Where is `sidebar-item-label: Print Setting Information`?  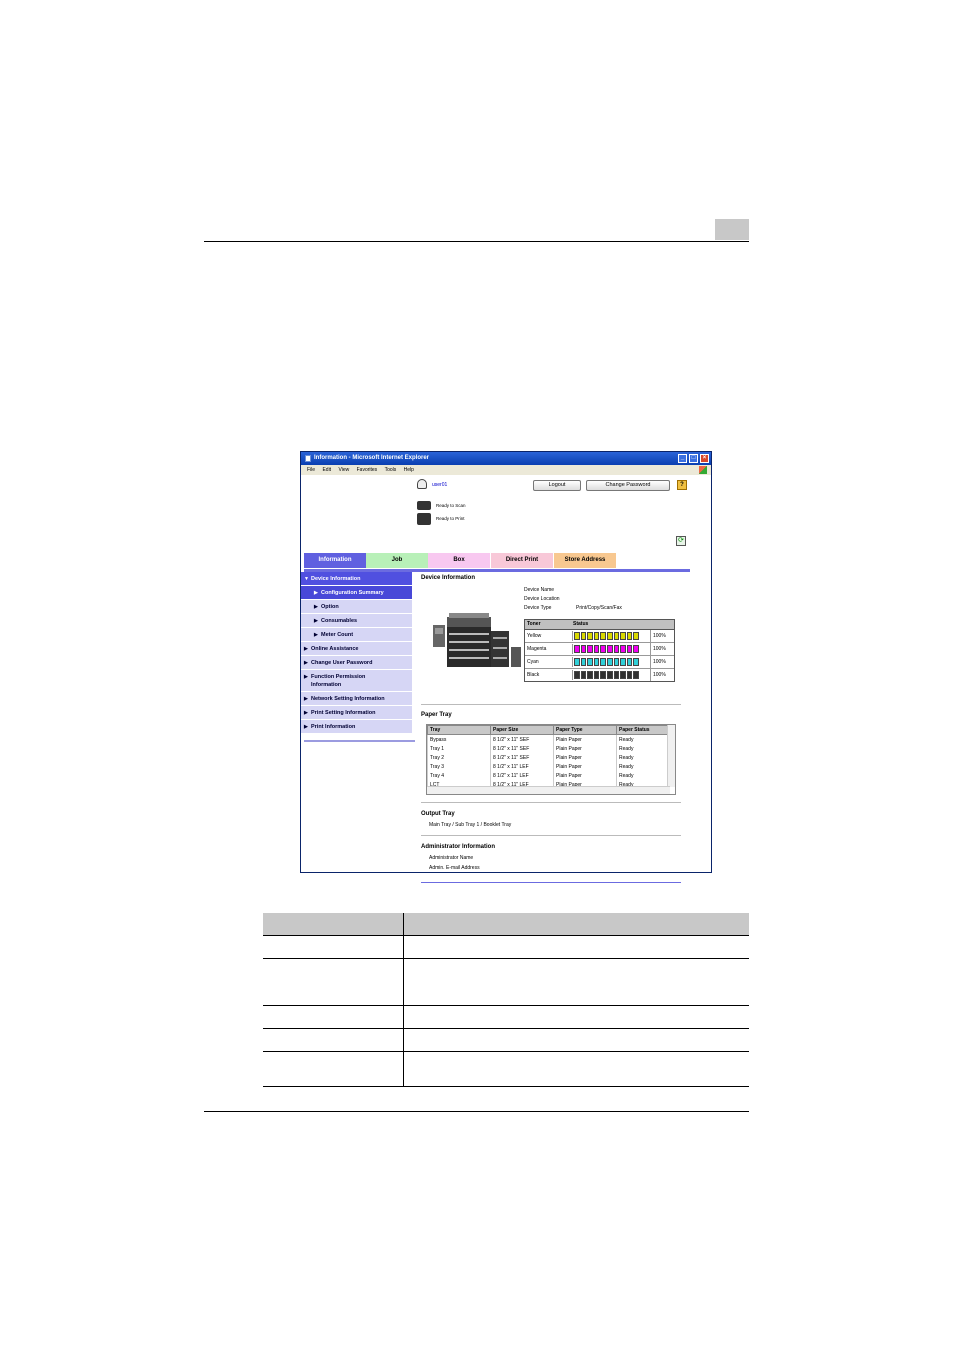 sidebar-item-label: Print Setting Information is located at coordinates (343, 713).